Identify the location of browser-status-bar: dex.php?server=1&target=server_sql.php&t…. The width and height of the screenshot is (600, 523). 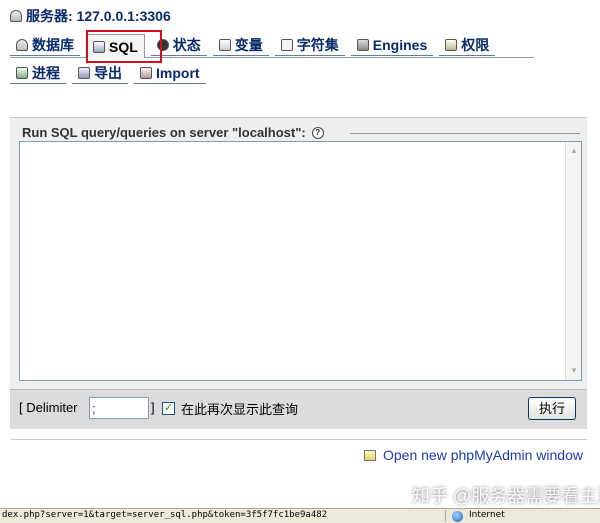
(300, 515).